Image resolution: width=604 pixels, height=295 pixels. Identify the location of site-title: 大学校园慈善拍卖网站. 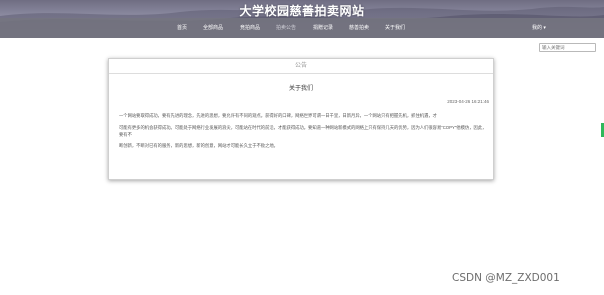
(302, 11).